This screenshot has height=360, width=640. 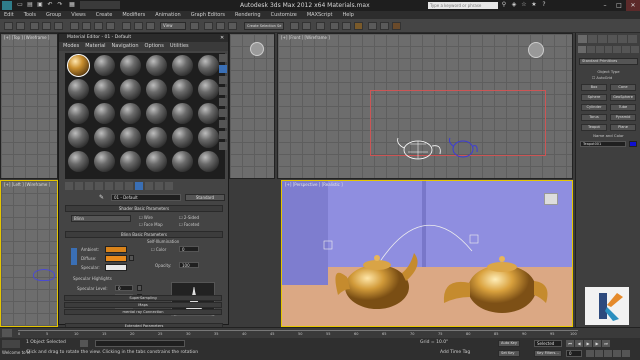 What do you see at coordinates (95, 46) in the screenshot?
I see `me-menu-material: Material` at bounding box center [95, 46].